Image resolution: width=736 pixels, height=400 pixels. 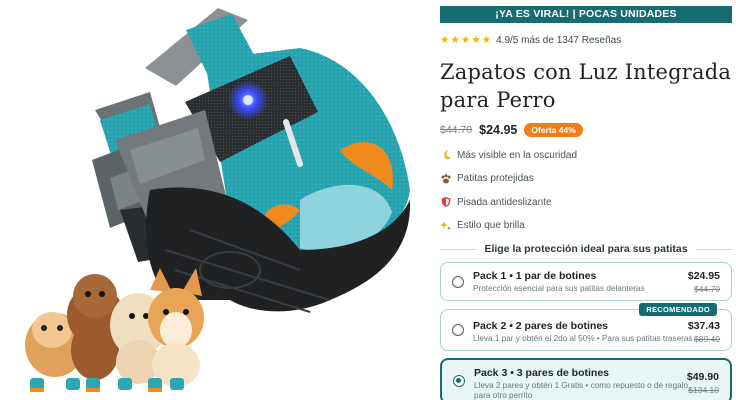 What do you see at coordinates (562, 373) in the screenshot?
I see `bundle-name-rest: 3 pares de botines` at bounding box center [562, 373].